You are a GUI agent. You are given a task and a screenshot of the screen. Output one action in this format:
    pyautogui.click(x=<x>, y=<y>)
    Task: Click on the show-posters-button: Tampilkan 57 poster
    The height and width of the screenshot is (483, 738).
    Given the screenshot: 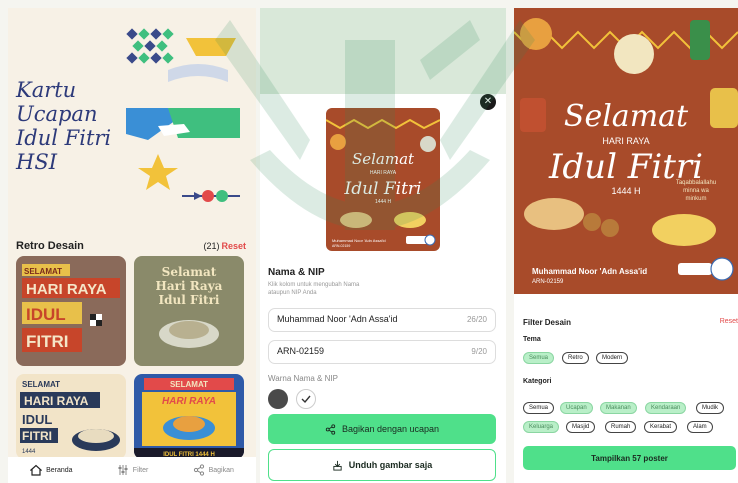 What is the action you would take?
    pyautogui.click(x=629, y=458)
    